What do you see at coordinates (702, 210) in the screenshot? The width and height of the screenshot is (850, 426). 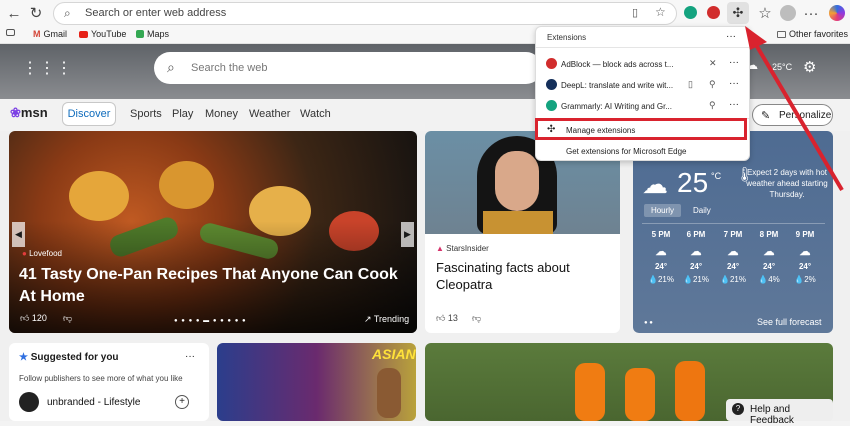 I see `tab-daily: Daily` at bounding box center [702, 210].